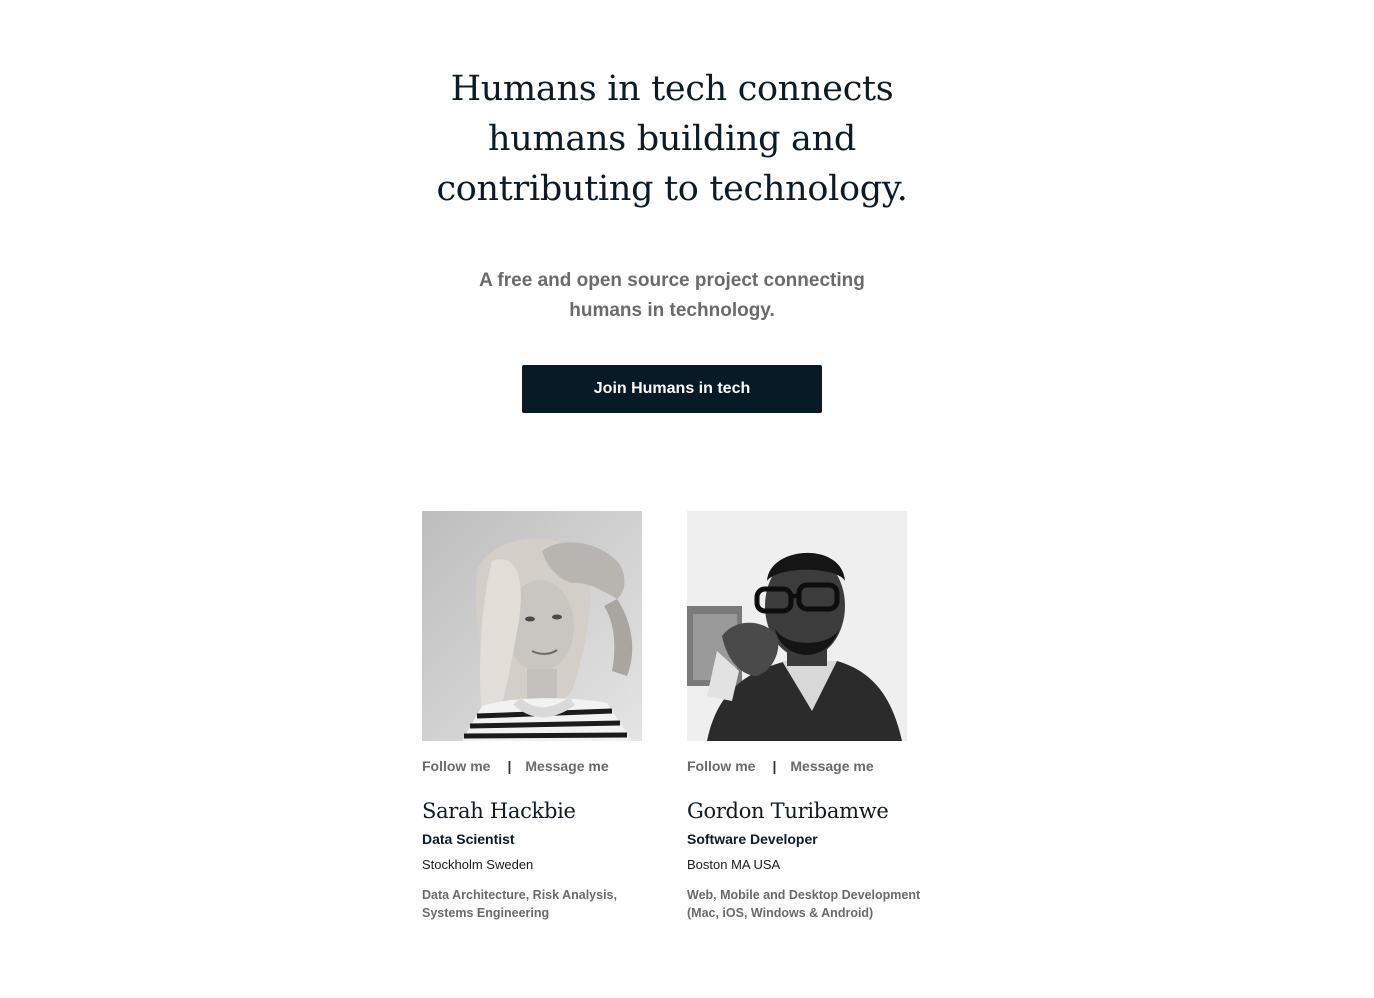 The height and width of the screenshot is (998, 1374). I want to click on person-role: Data Scientist, so click(468, 839).